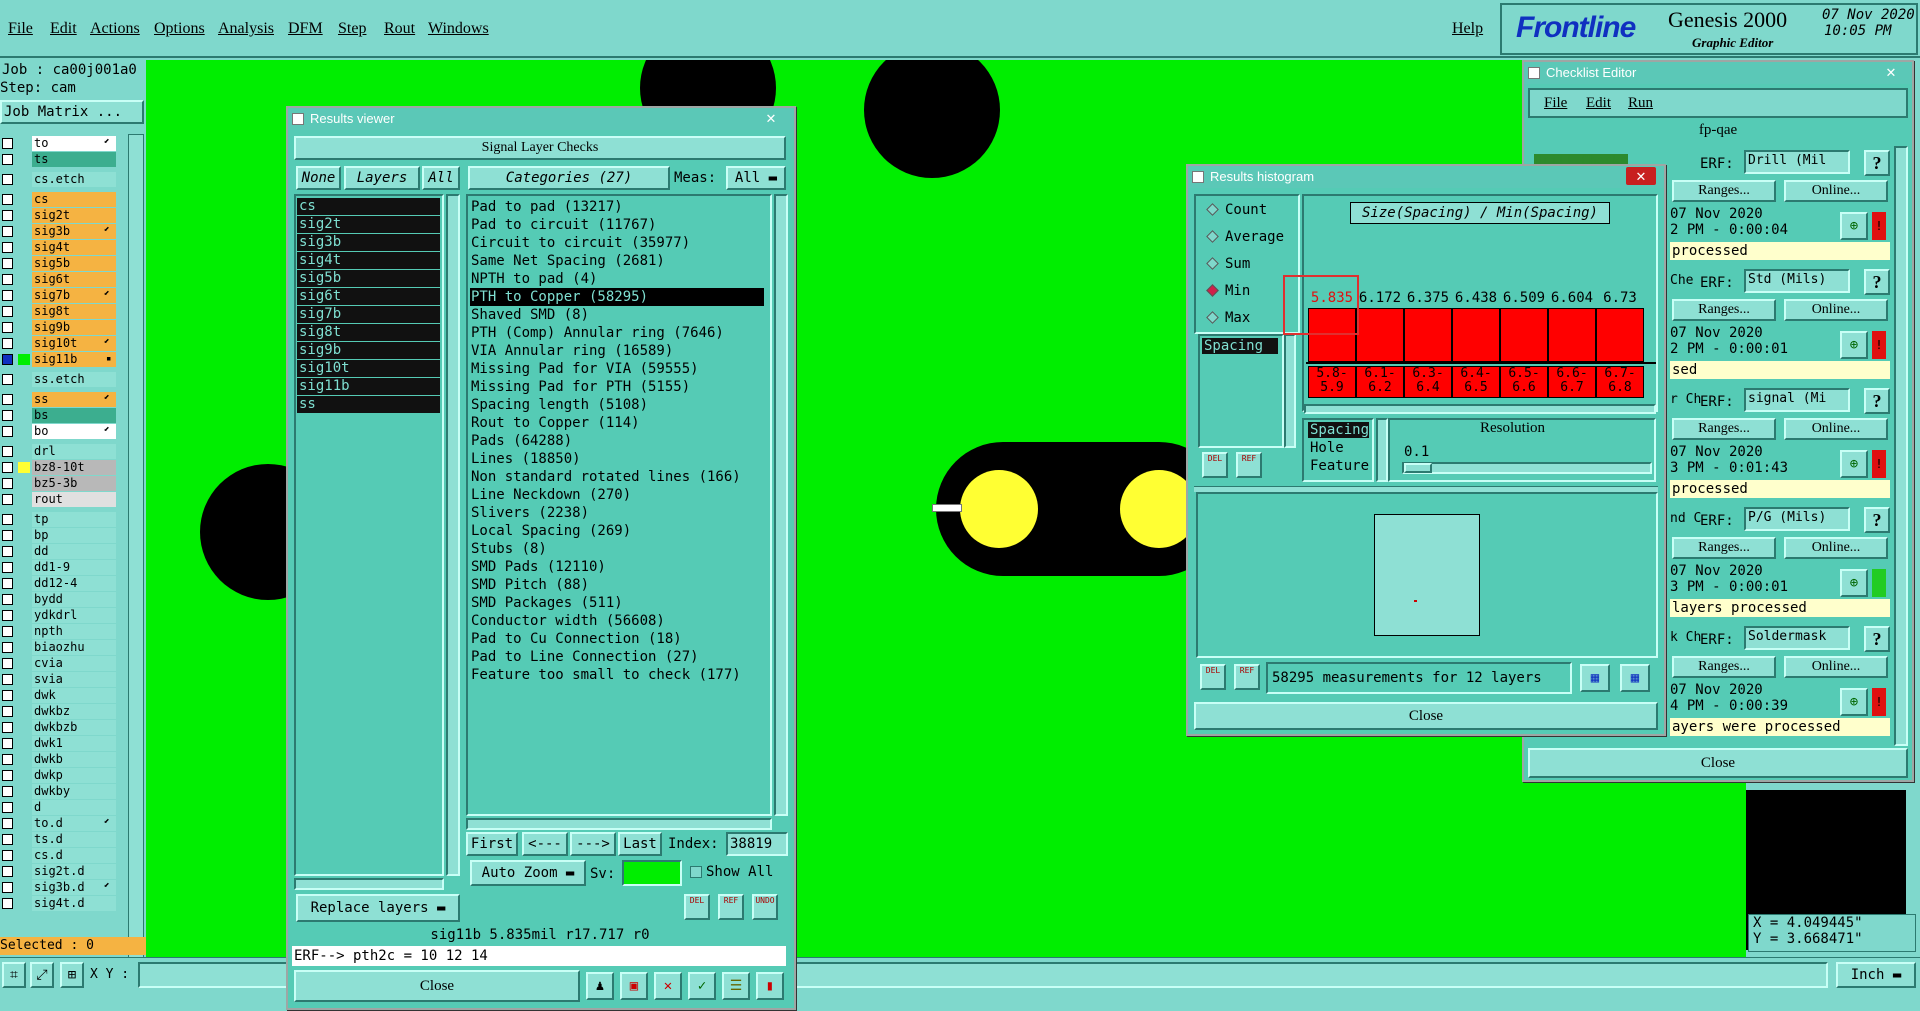 The image size is (1920, 1011). I want to click on prev-button: <---, so click(545, 844).